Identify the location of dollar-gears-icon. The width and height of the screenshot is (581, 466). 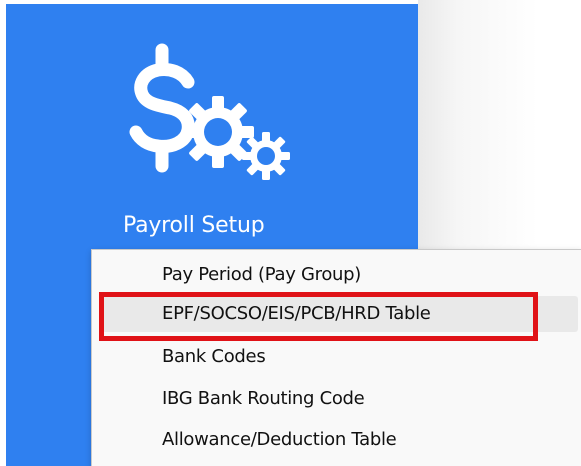
(209, 111).